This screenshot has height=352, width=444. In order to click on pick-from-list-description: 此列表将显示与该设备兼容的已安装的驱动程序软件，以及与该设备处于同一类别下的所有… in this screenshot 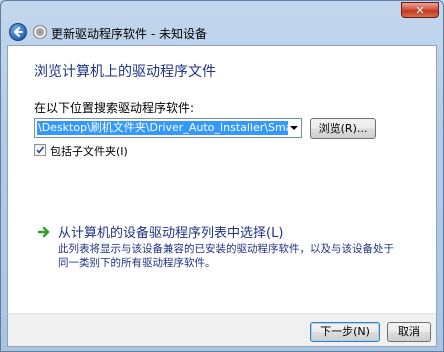, I will do `click(226, 256)`.